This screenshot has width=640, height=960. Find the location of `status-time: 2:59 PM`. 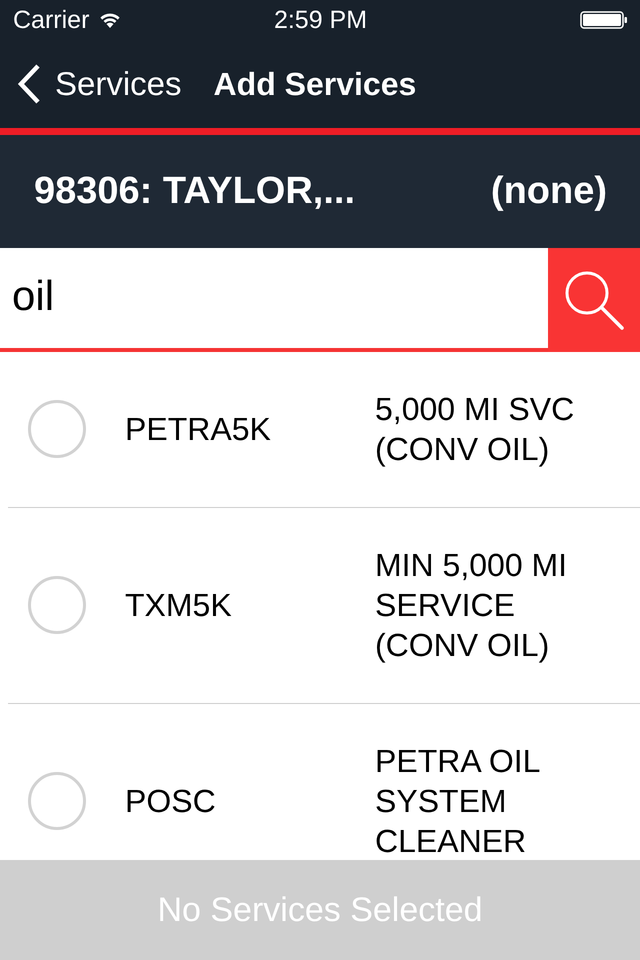

status-time: 2:59 PM is located at coordinates (321, 20).